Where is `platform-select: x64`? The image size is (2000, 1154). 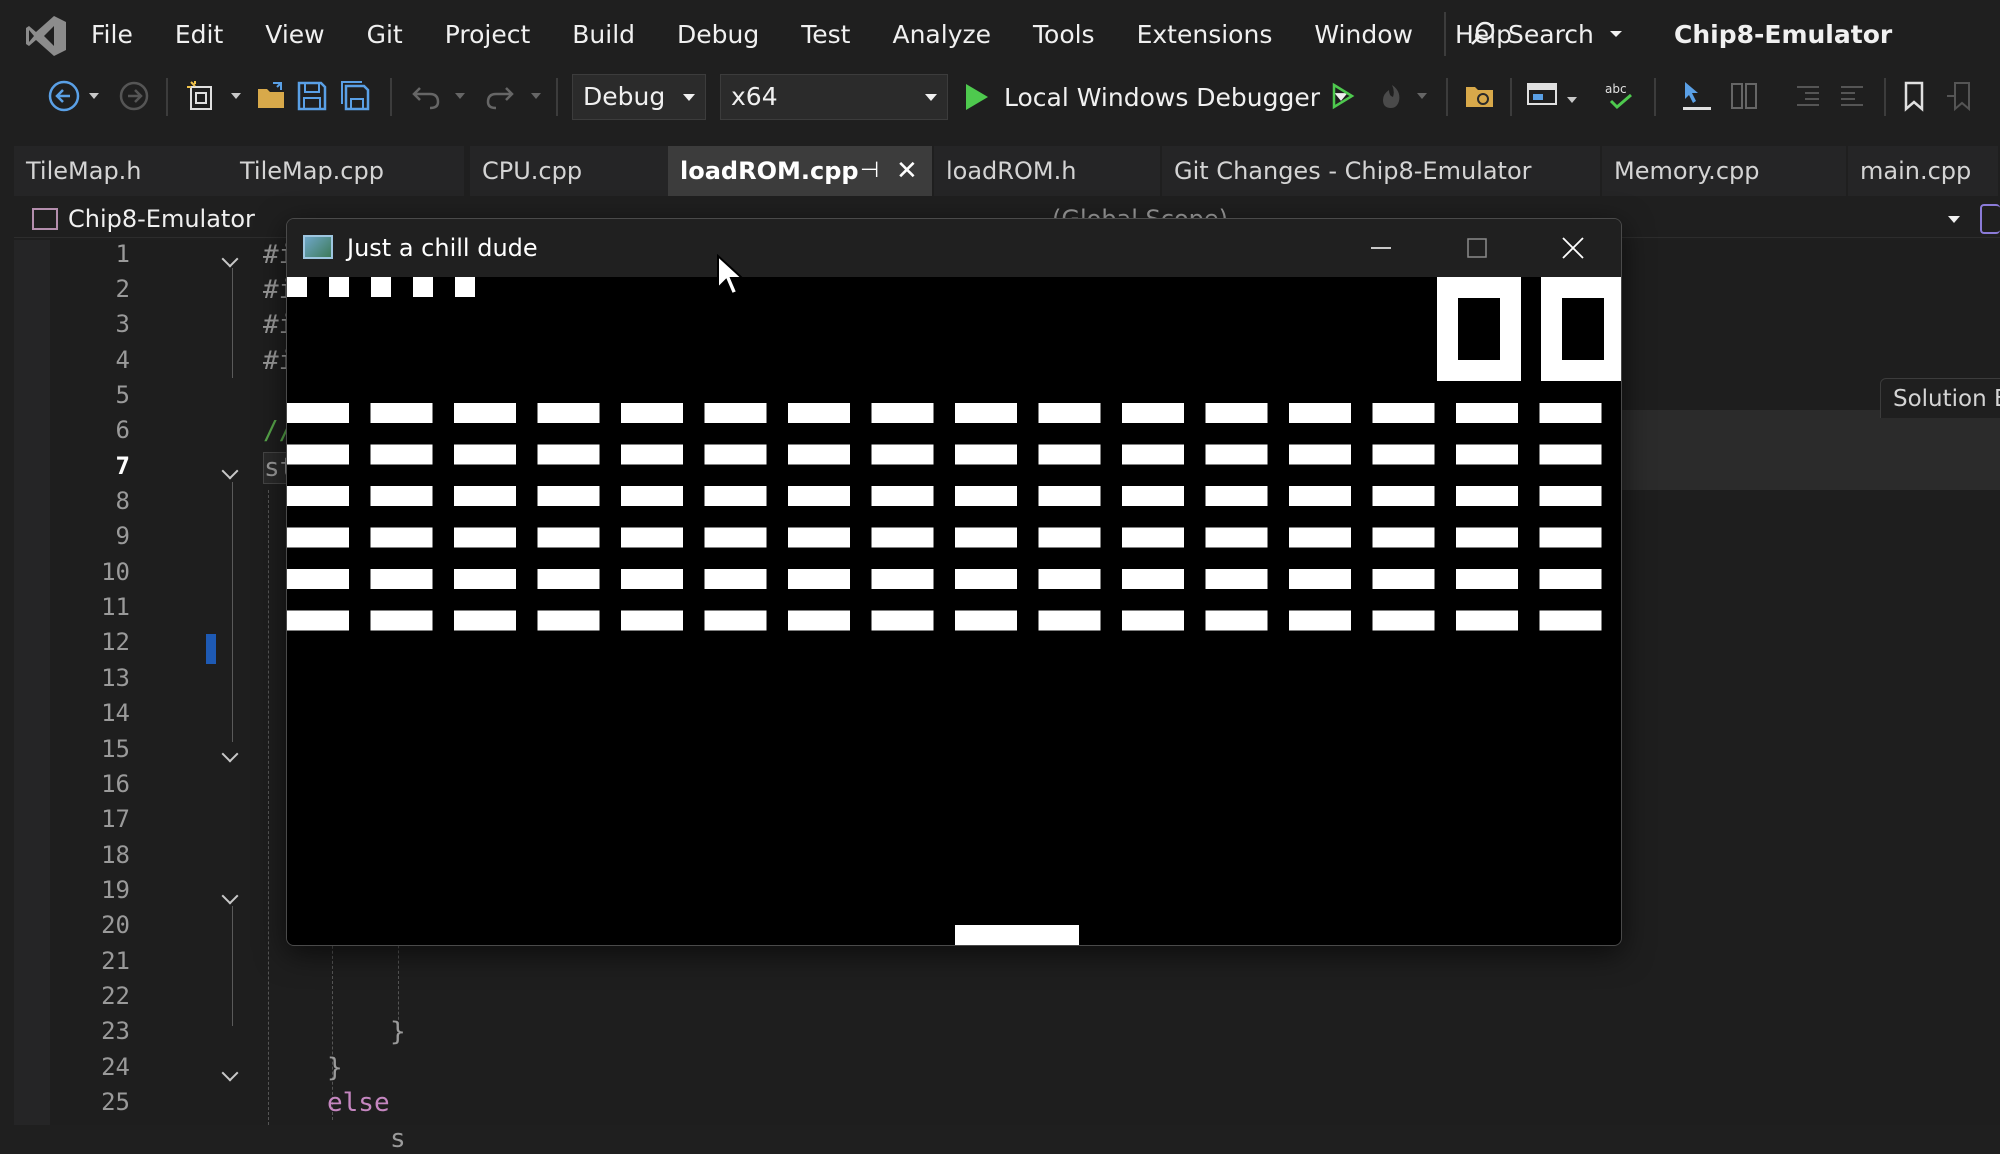 platform-select: x64 is located at coordinates (834, 97).